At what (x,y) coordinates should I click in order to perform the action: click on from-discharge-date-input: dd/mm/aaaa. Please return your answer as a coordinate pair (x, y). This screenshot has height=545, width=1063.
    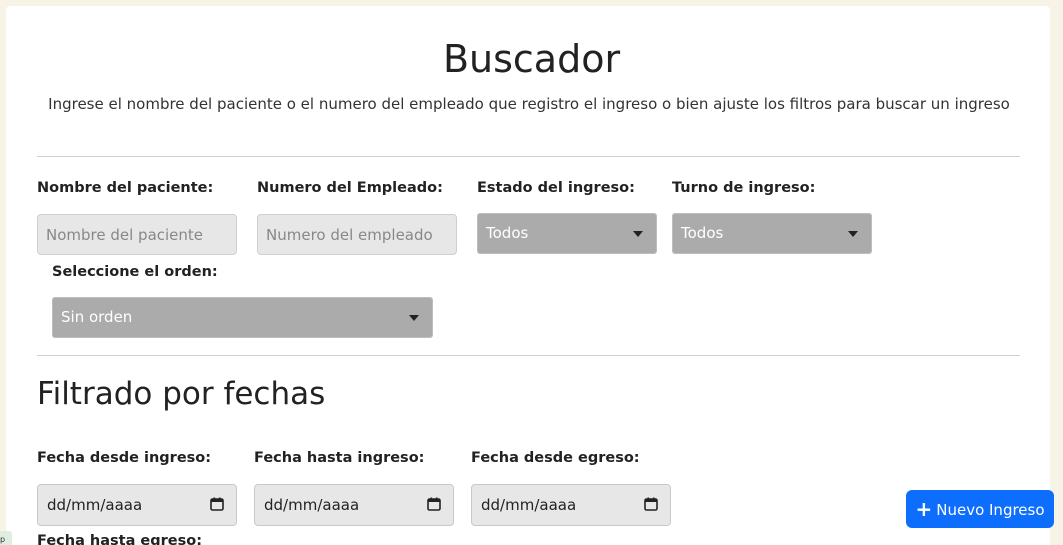
    Looking at the image, I should click on (571, 505).